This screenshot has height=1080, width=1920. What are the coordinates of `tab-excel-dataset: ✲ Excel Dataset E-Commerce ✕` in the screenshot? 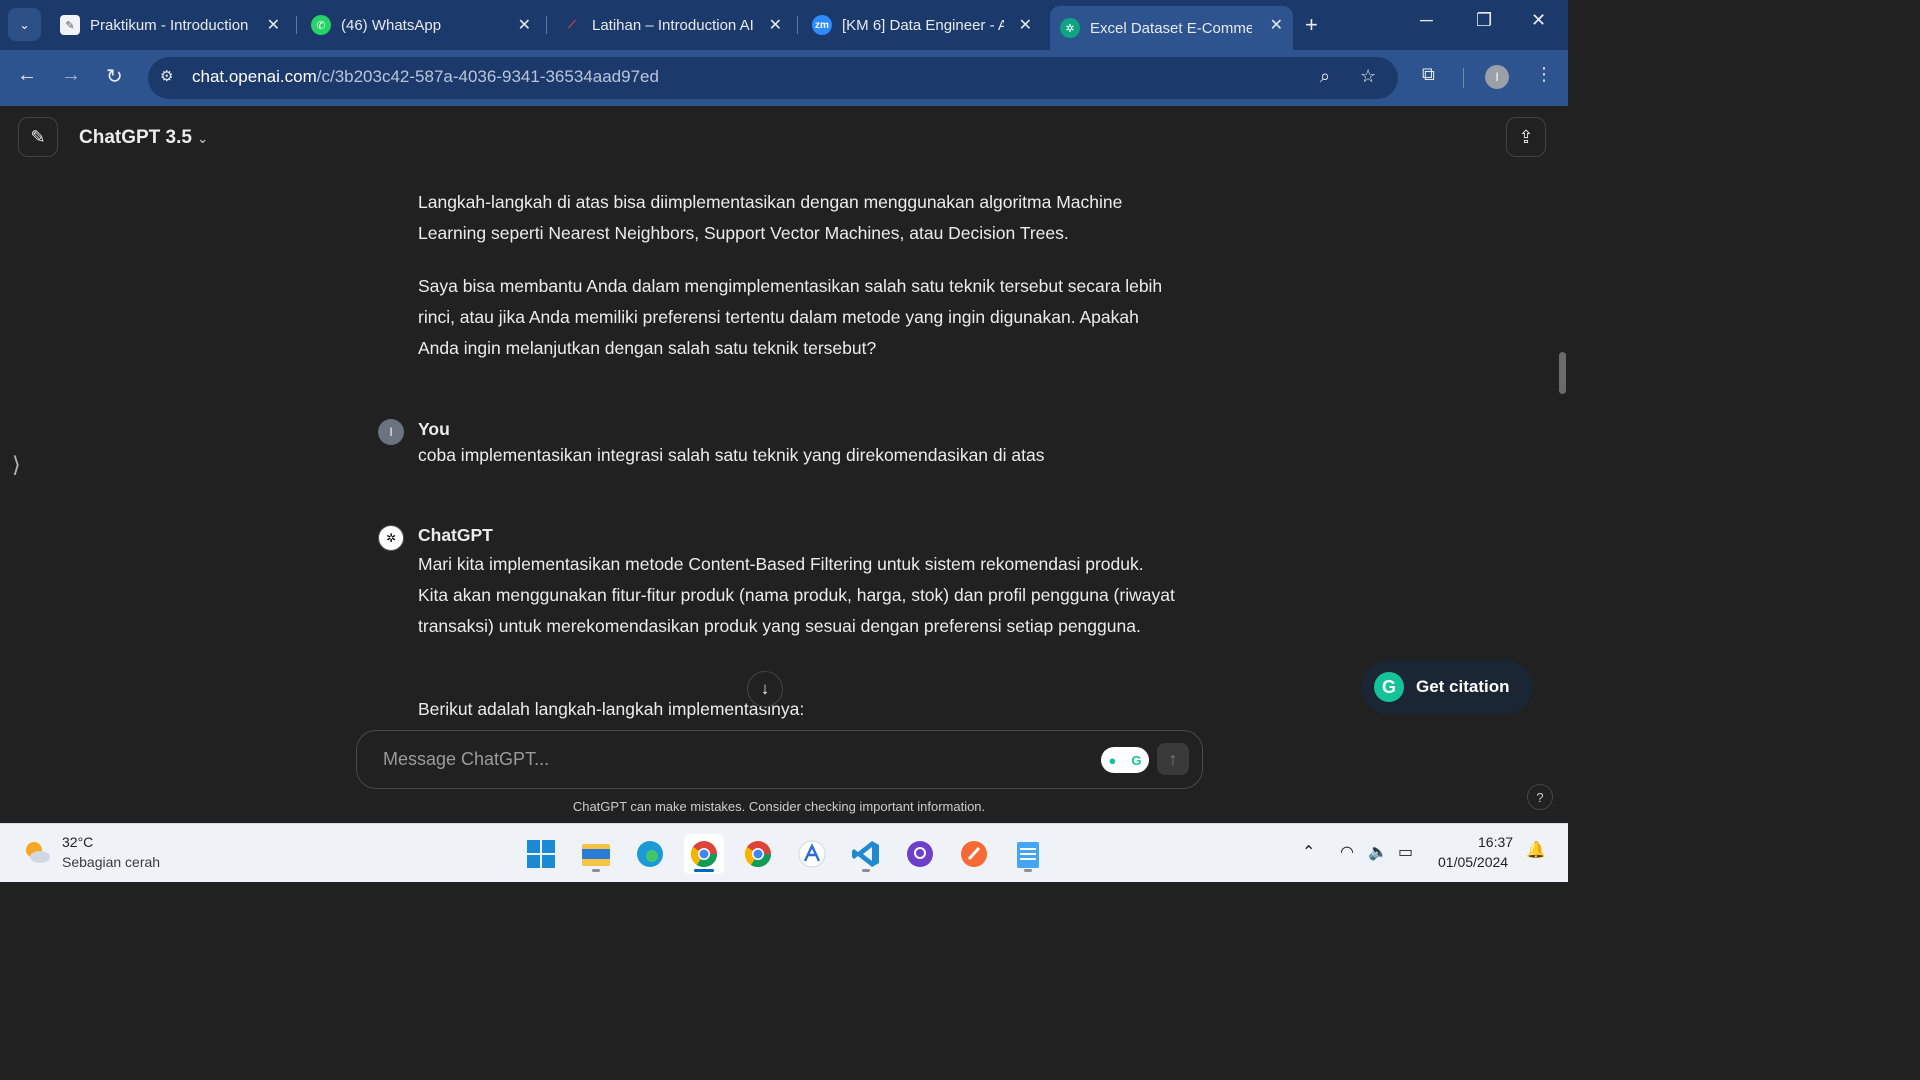 It's located at (1171, 28).